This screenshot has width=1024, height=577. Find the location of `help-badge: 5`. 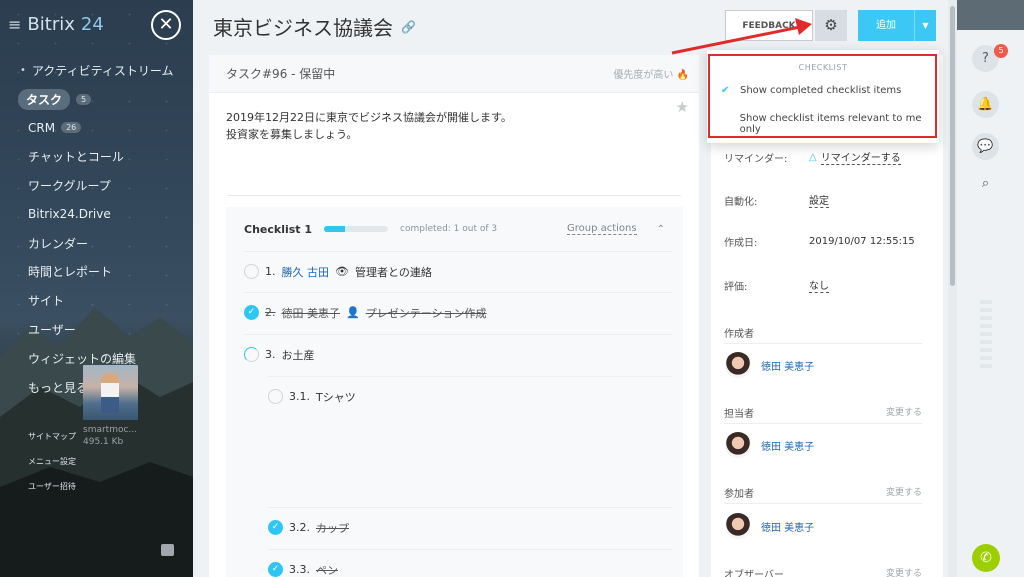

help-badge: 5 is located at coordinates (1001, 51).